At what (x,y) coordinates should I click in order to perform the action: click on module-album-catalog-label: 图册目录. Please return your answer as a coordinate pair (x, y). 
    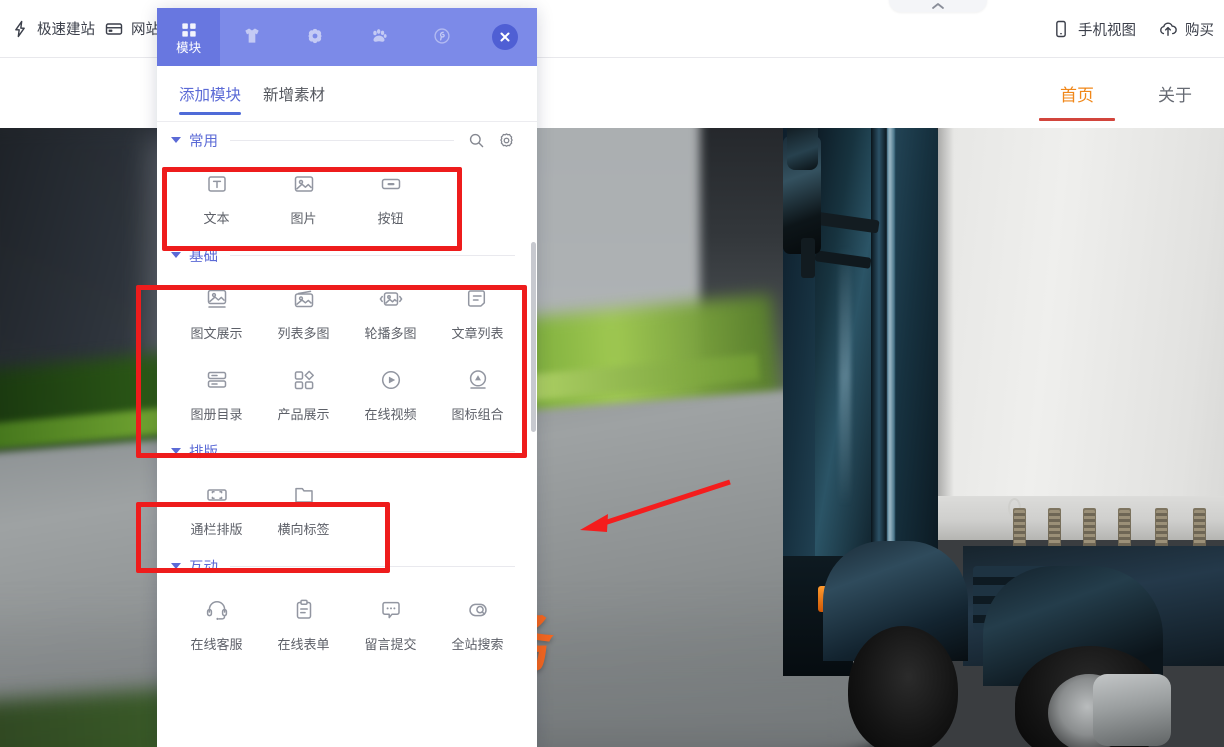
    Looking at the image, I should click on (216, 414).